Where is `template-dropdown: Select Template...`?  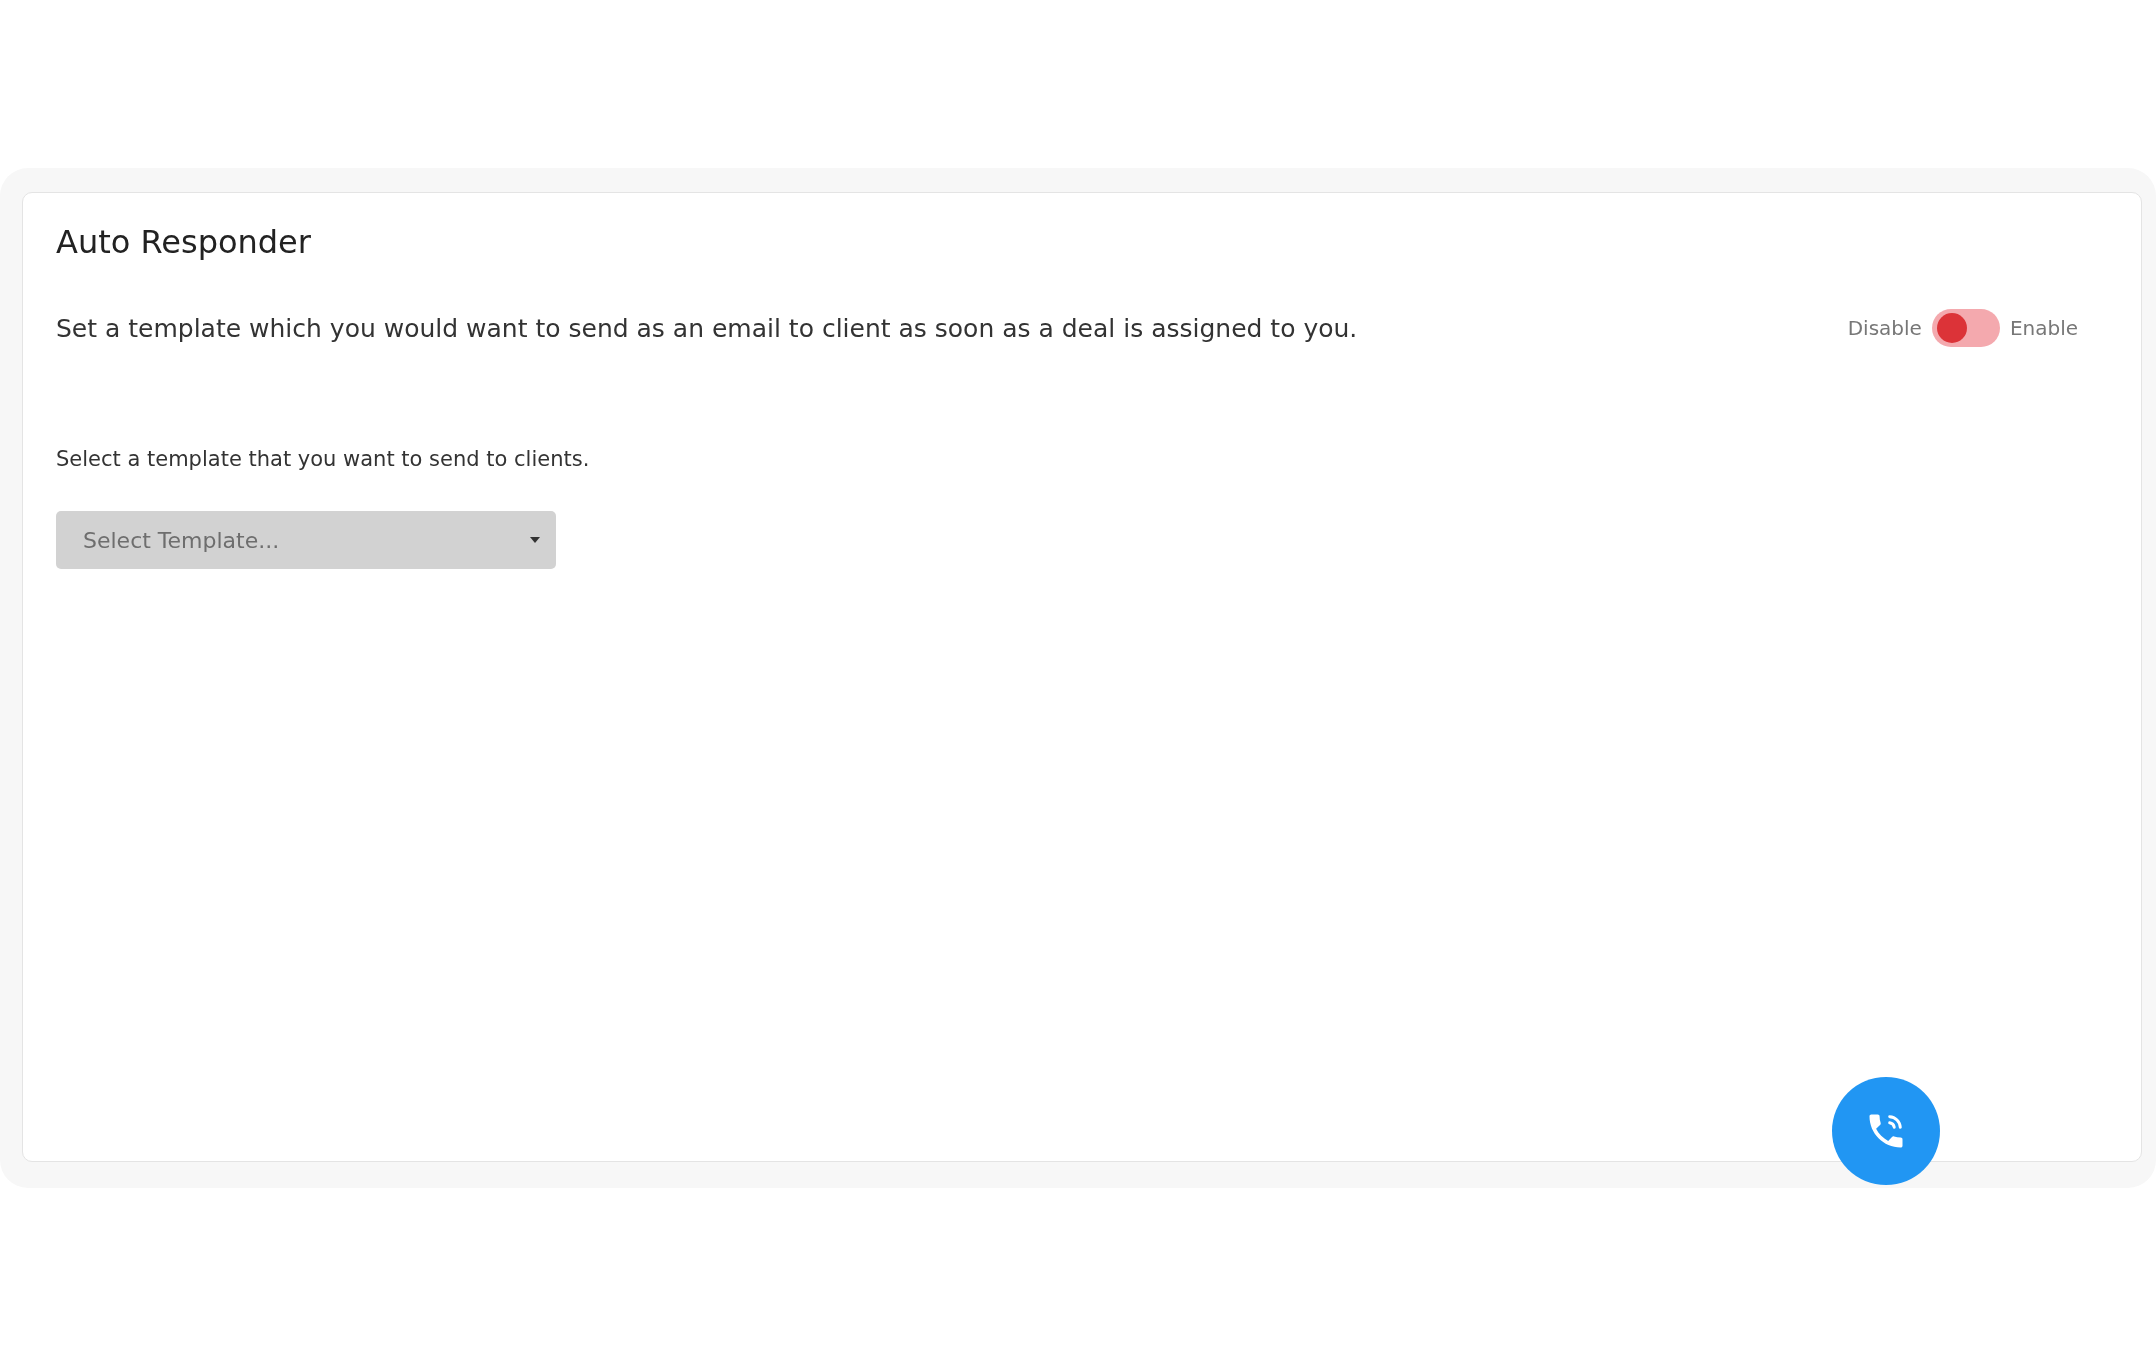
template-dropdown: Select Template... is located at coordinates (306, 540).